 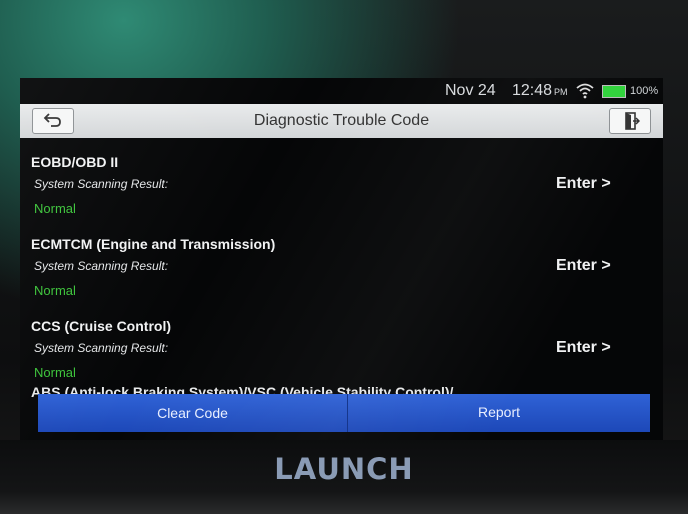 What do you see at coordinates (540, 90) in the screenshot?
I see `status-time: 12:48 PM` at bounding box center [540, 90].